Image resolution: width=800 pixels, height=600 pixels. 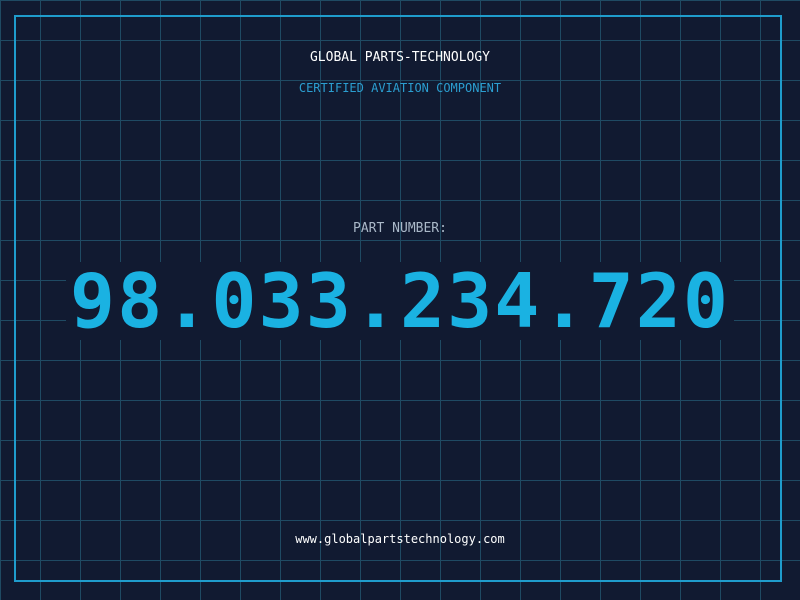 I want to click on certification-subtitle: CERTIFIED AVIATION COMPONENT, so click(x=400, y=88).